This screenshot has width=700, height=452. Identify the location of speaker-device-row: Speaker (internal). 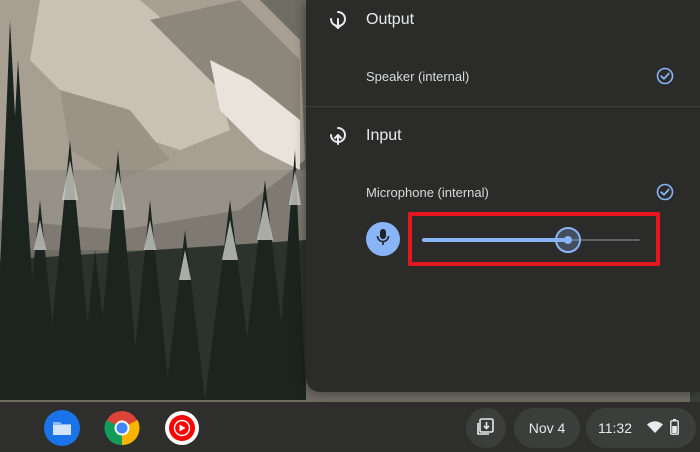
(503, 76).